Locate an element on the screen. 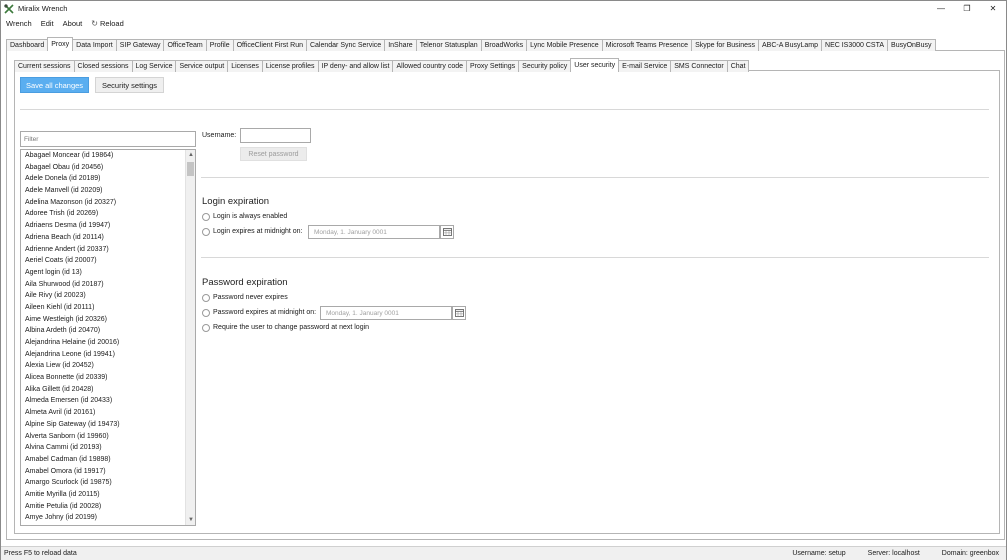  login-expiry-date-field: Monday, 1. January 0001 is located at coordinates (374, 232).